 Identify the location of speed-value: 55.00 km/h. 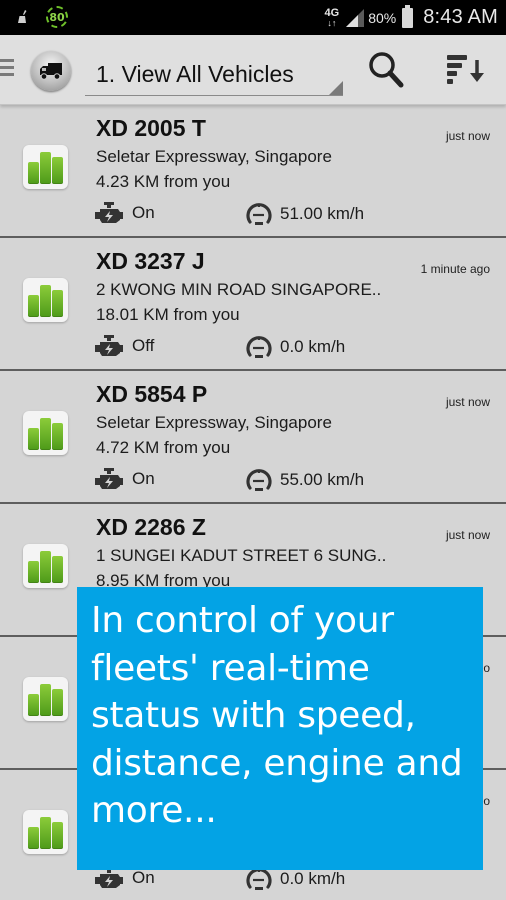
(322, 479).